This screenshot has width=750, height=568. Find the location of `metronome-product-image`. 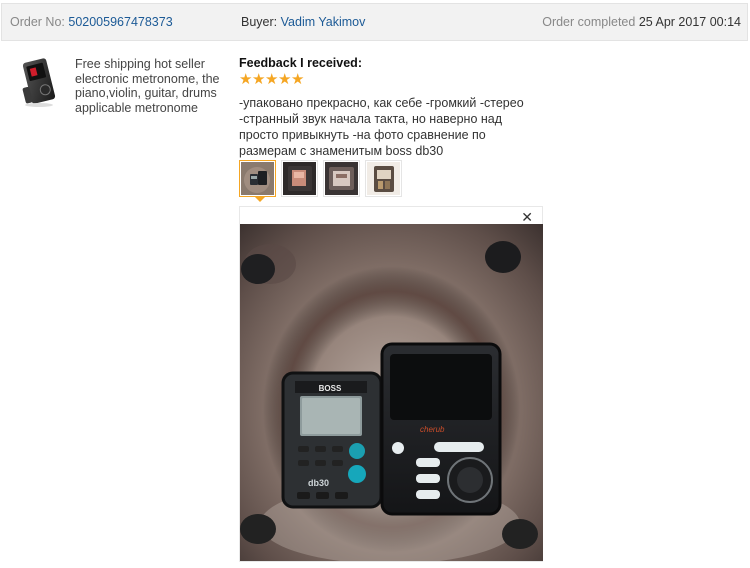

metronome-product-image is located at coordinates (39, 82).